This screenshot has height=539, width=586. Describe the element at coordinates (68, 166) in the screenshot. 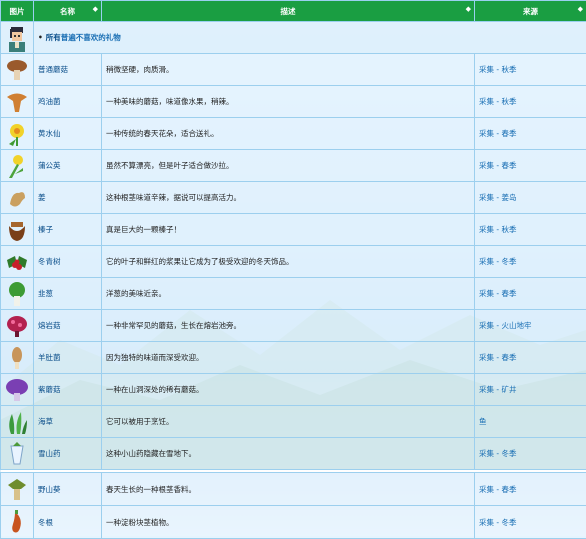

I see `item-name: 蒲公英` at that location.